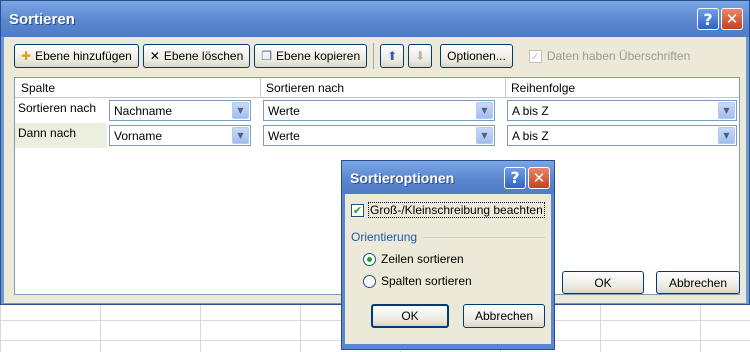  What do you see at coordinates (267, 56) in the screenshot?
I see `copy-icon: ❐` at bounding box center [267, 56].